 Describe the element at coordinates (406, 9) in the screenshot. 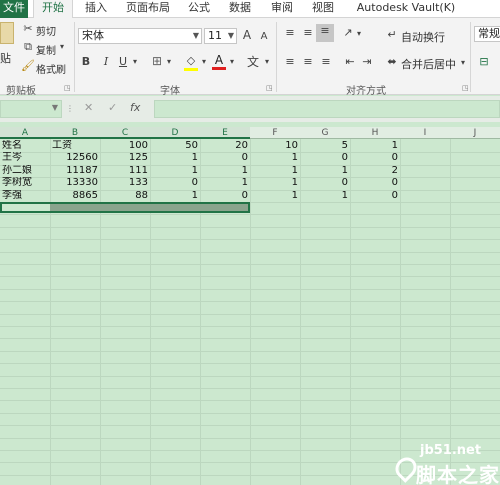

I see `tab-autodesk-vault: Autodesk Vault(K)` at that location.